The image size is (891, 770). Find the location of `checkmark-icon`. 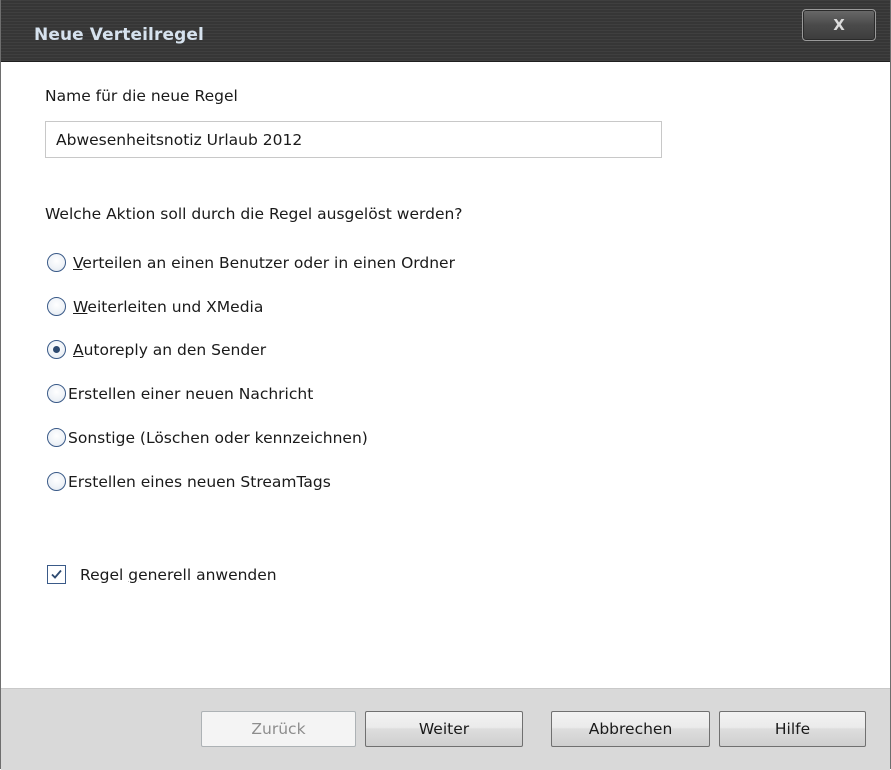

checkmark-icon is located at coordinates (56, 574).